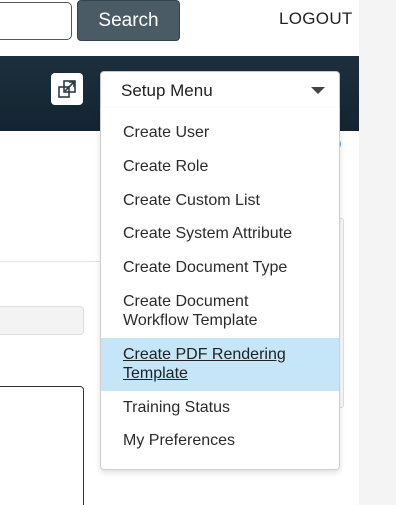 The height and width of the screenshot is (505, 396). What do you see at coordinates (318, 90) in the screenshot?
I see `caret-down-icon` at bounding box center [318, 90].